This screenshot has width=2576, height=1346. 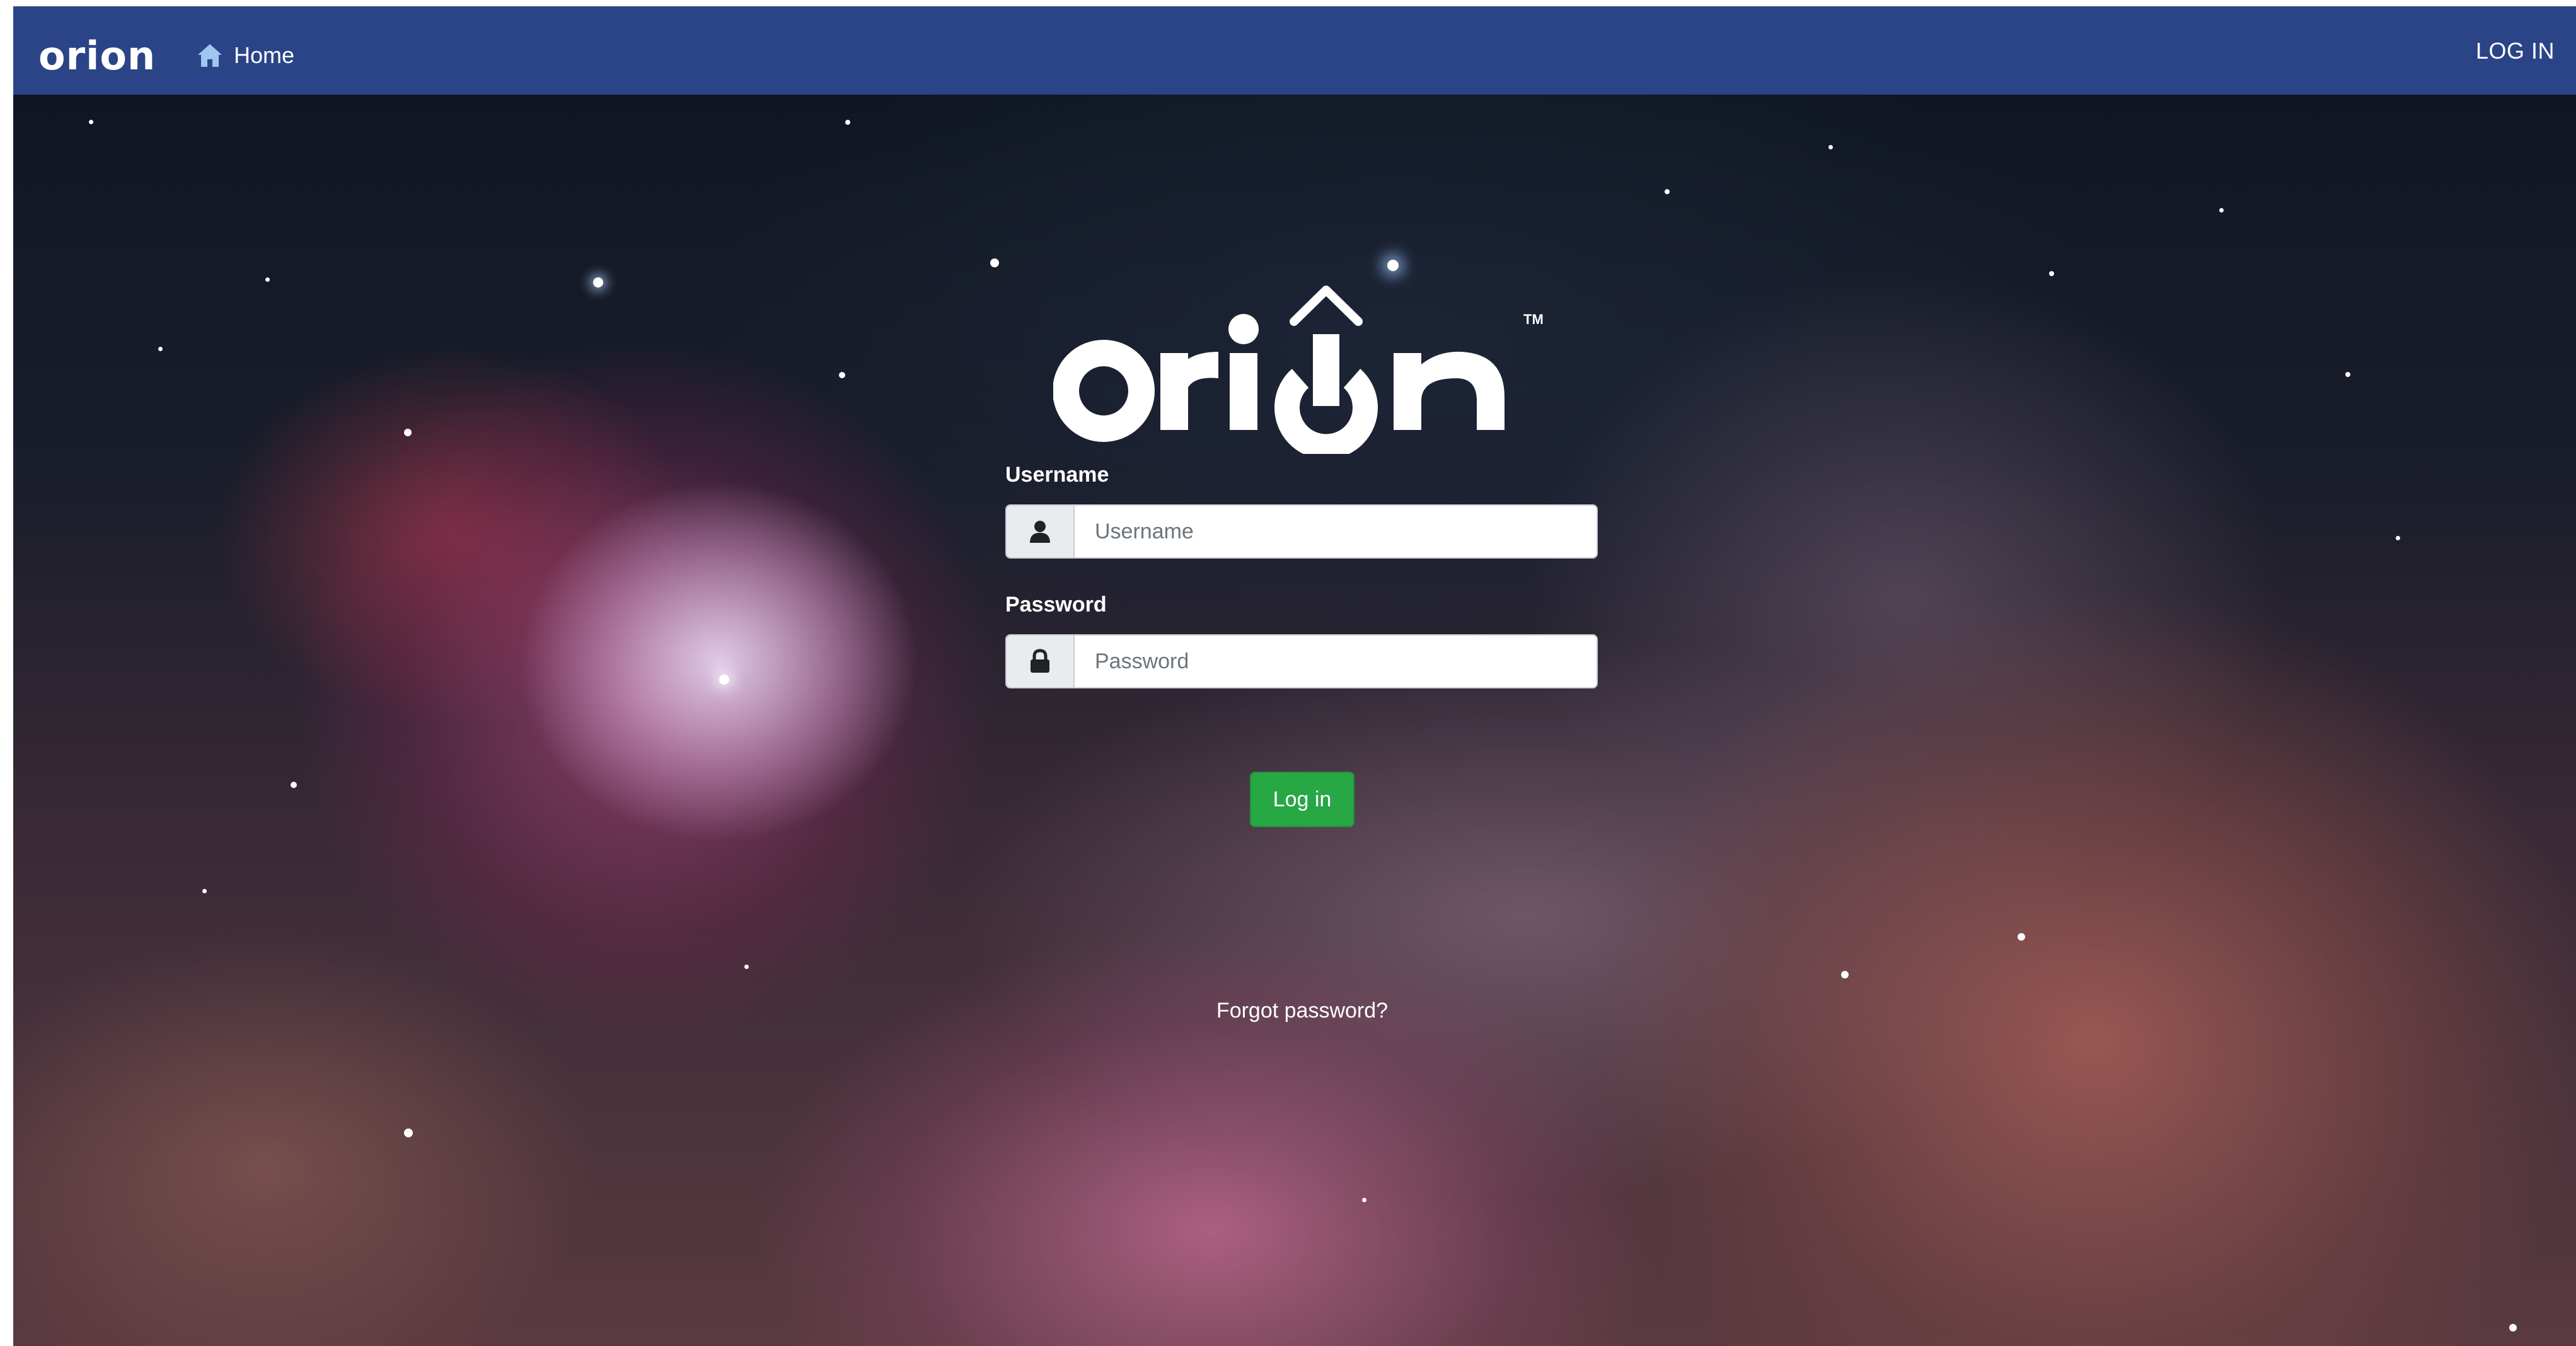 I want to click on orion-logo, so click(x=1279, y=370).